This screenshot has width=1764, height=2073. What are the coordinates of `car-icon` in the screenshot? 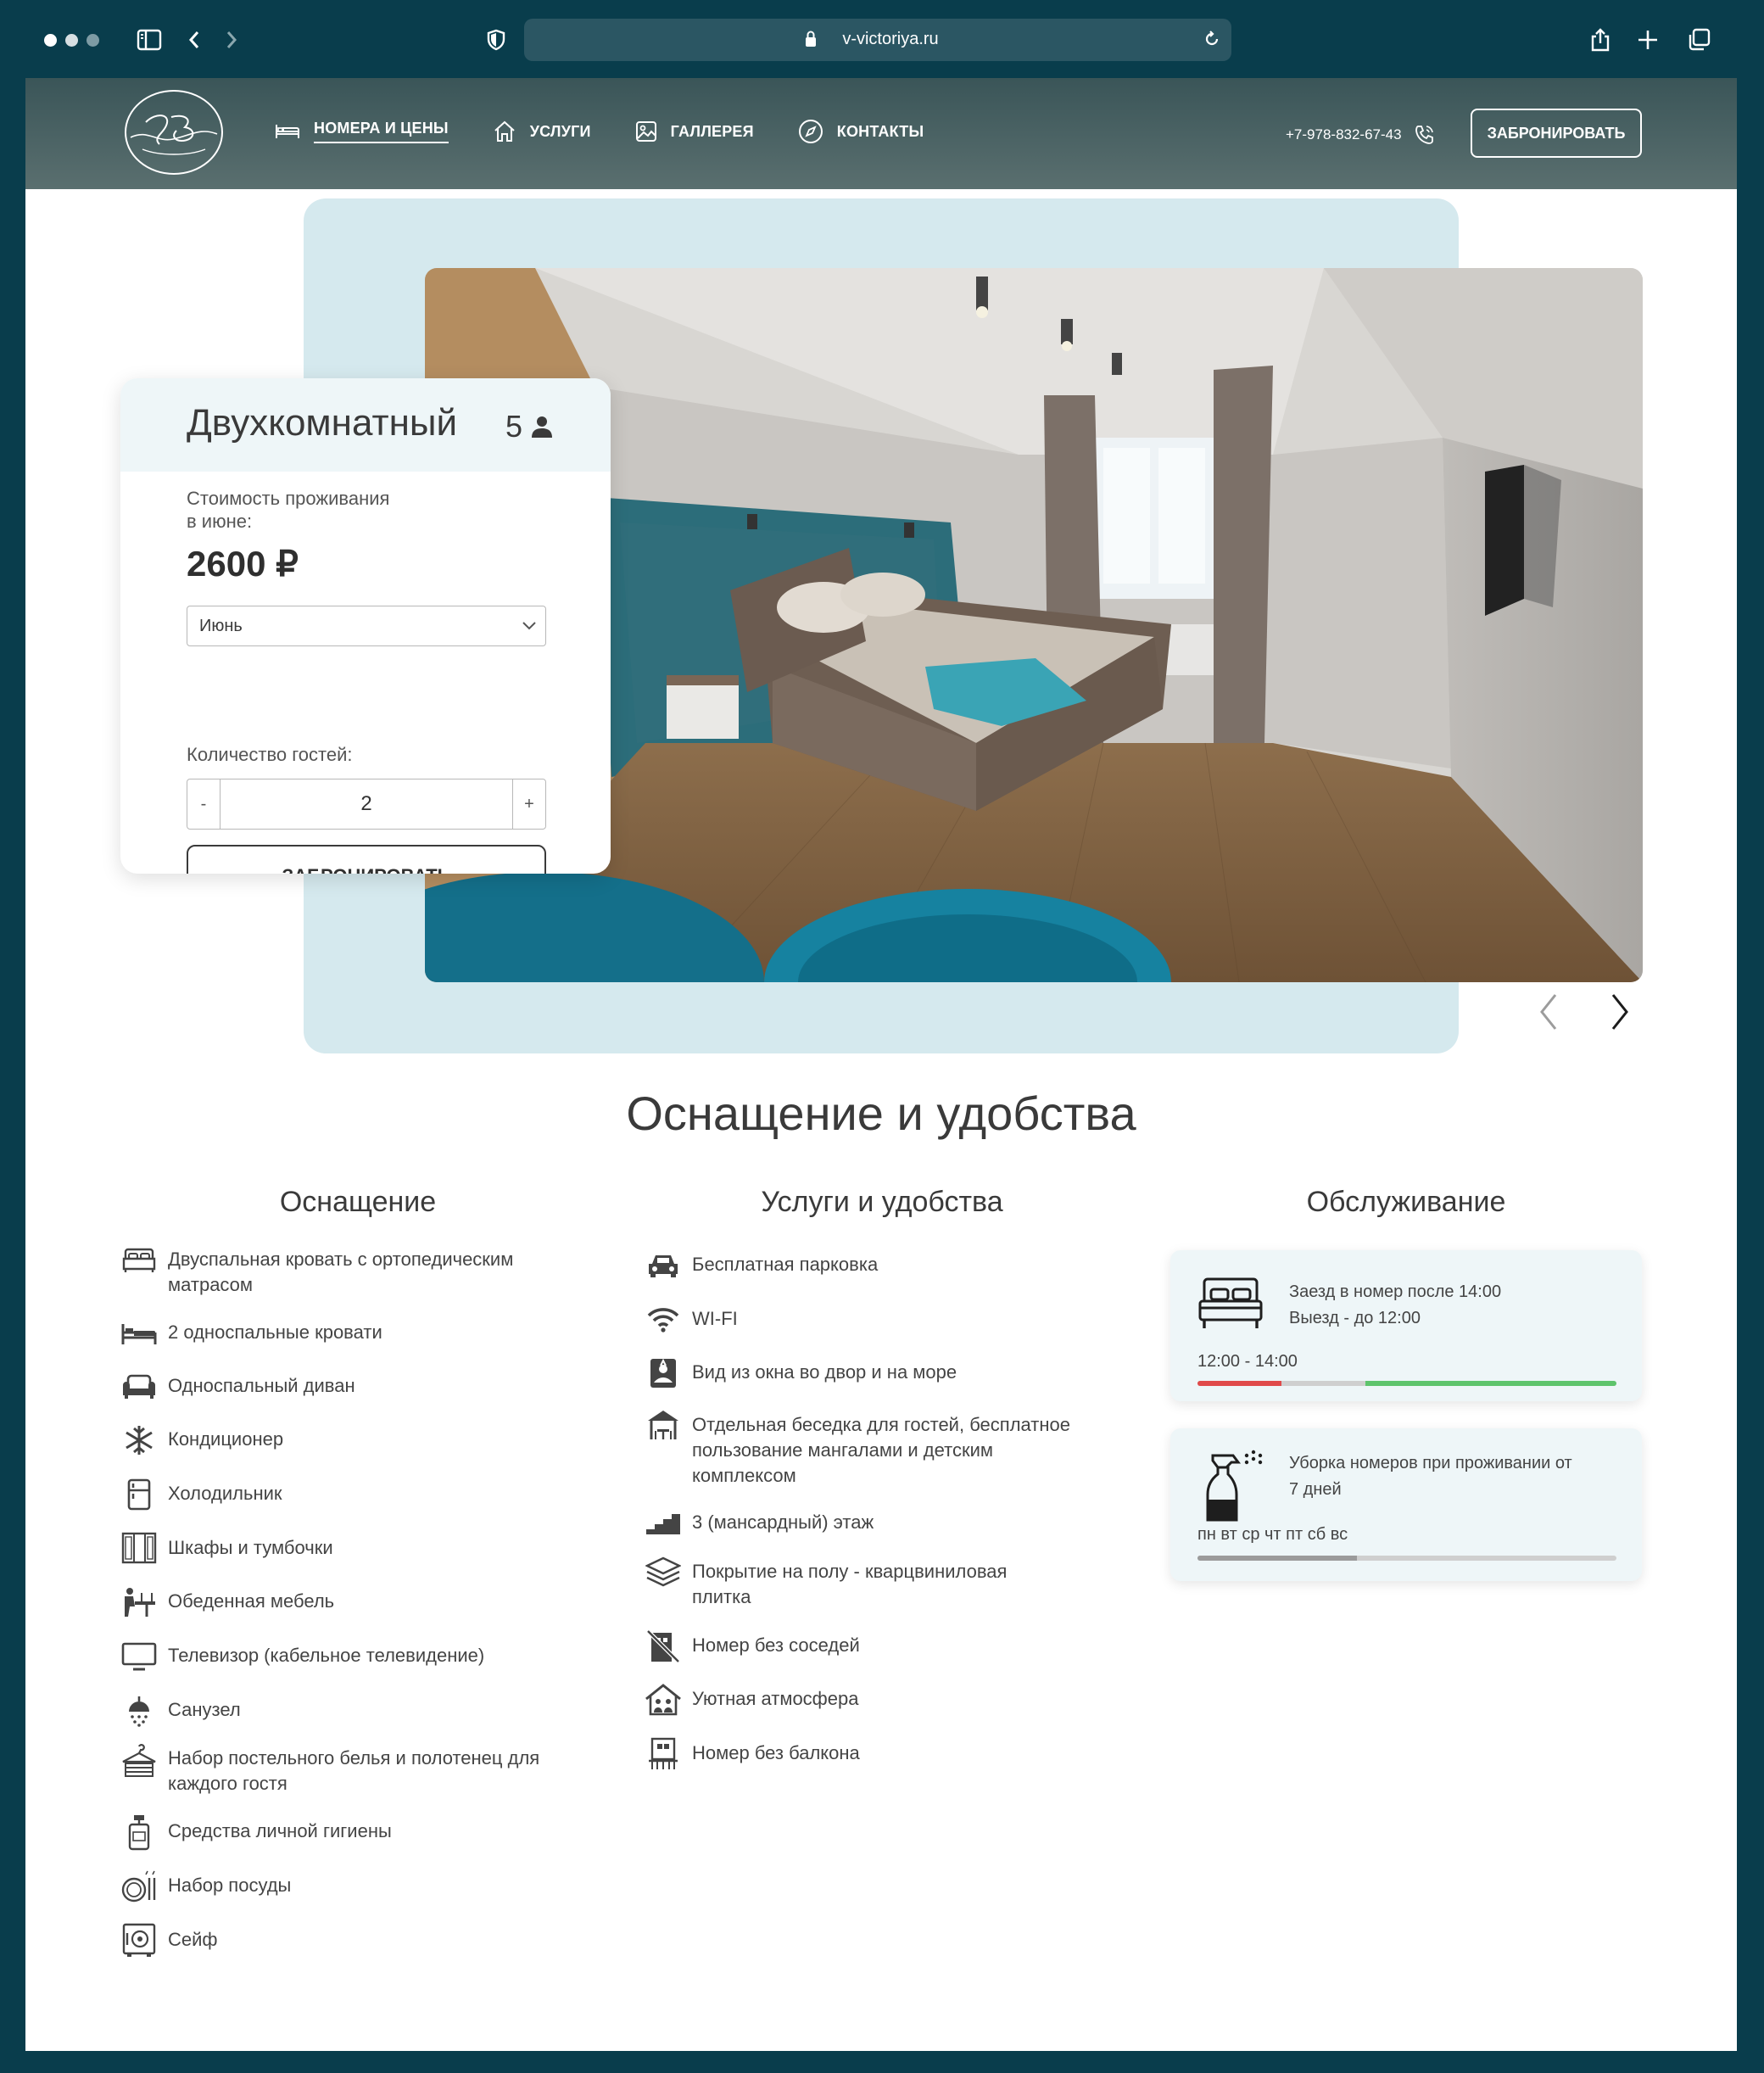 It's located at (663, 1265).